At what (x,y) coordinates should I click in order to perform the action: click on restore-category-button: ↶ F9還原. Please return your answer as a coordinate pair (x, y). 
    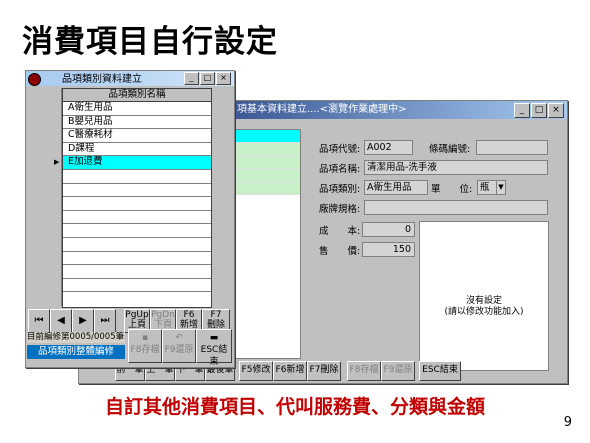
    Looking at the image, I should click on (179, 346).